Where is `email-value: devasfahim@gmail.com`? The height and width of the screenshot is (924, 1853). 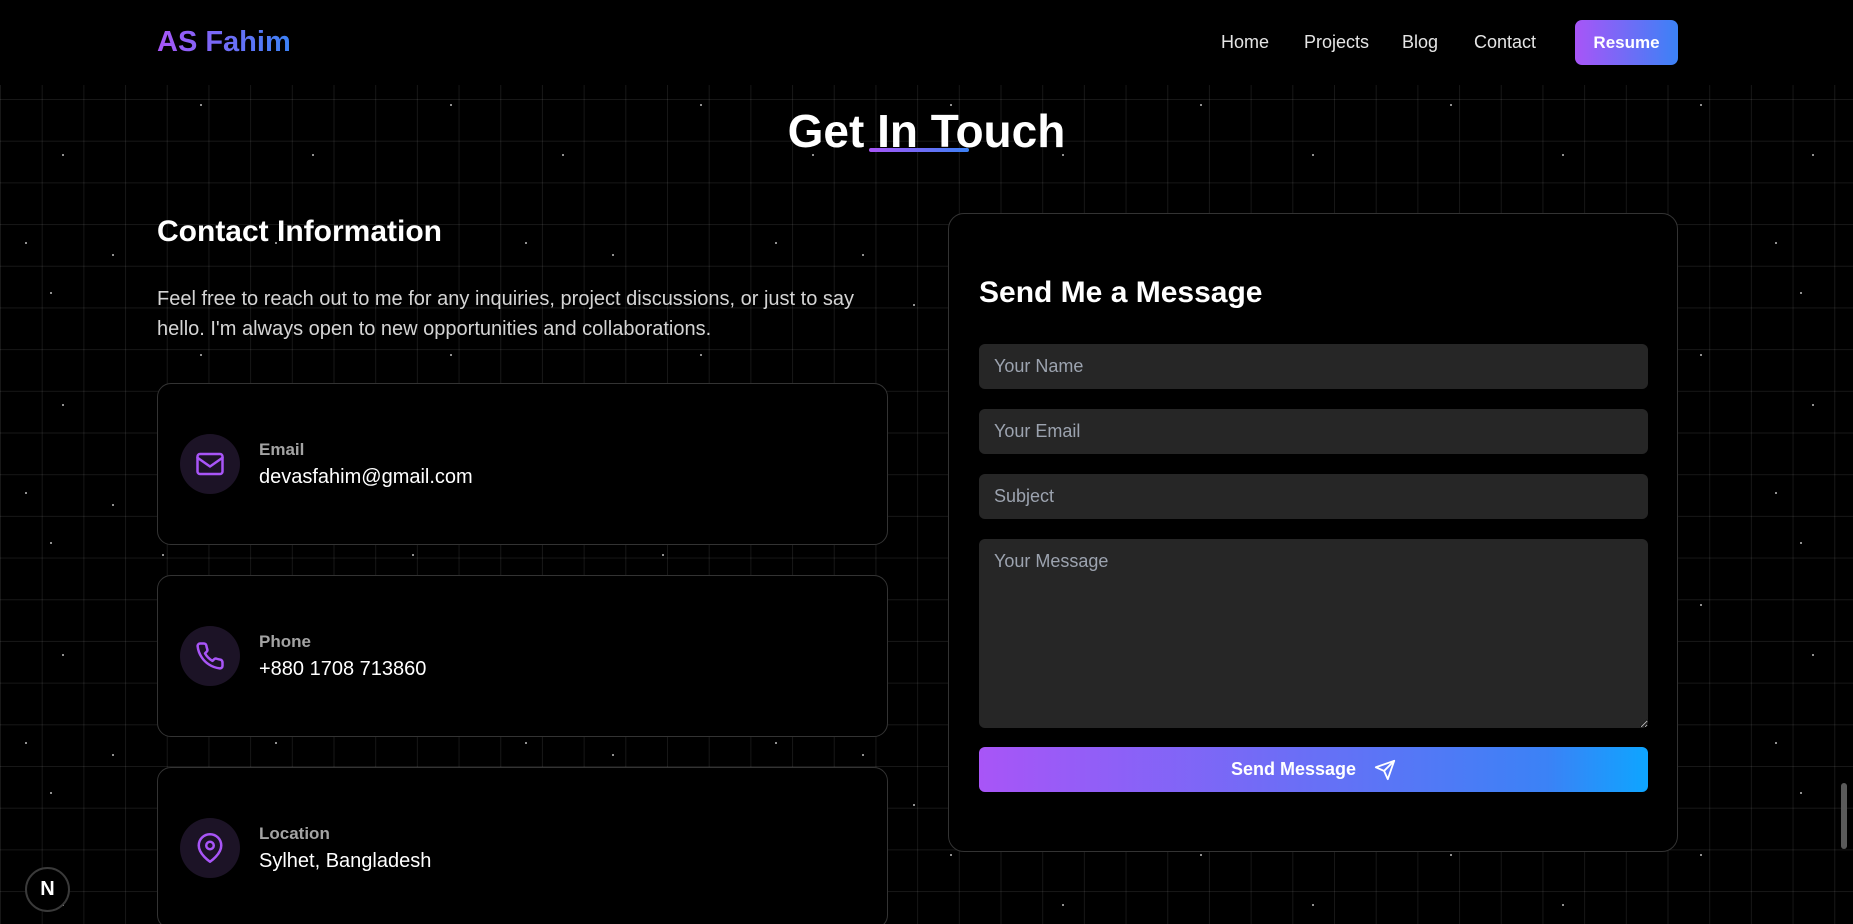
email-value: devasfahim@gmail.com is located at coordinates (366, 477).